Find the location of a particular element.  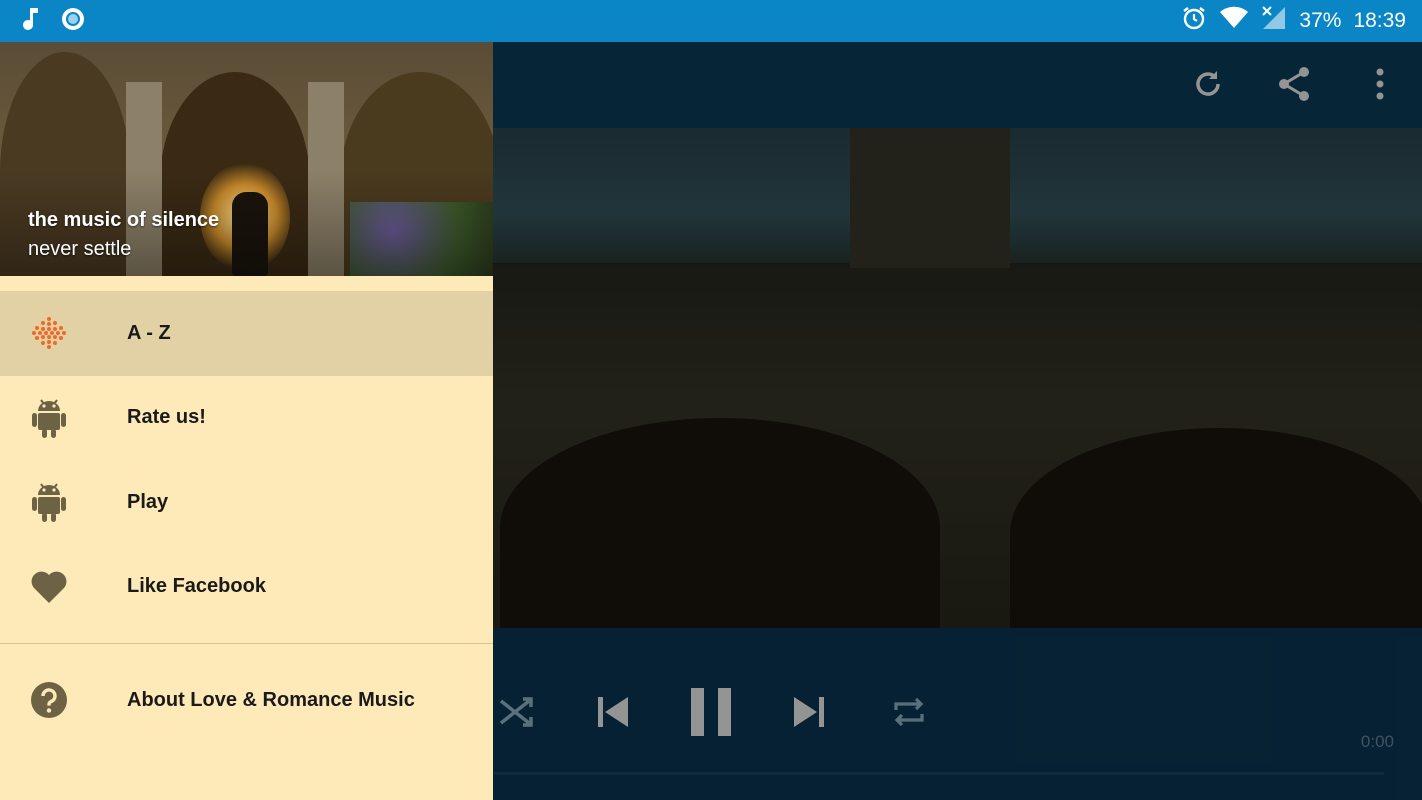

menu-item-label: Like Facebook is located at coordinates (196, 586).